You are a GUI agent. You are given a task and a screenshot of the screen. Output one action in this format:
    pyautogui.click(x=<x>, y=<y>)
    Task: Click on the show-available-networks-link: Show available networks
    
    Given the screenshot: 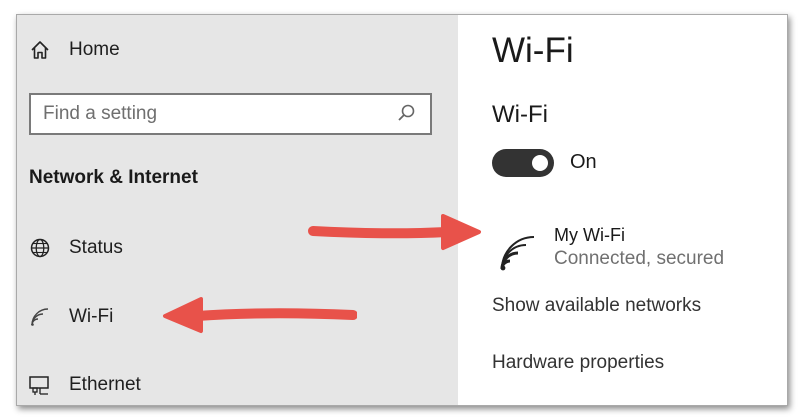 What is the action you would take?
    pyautogui.click(x=596, y=306)
    